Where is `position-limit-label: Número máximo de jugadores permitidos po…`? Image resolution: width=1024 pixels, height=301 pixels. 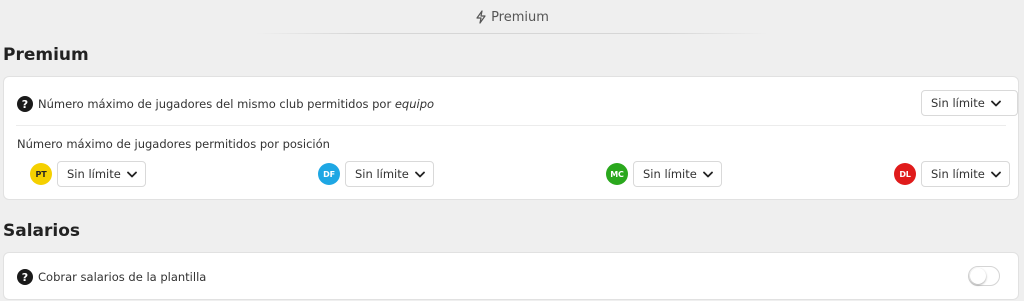
position-limit-label: Número máximo de jugadores permitidos po… is located at coordinates (173, 144).